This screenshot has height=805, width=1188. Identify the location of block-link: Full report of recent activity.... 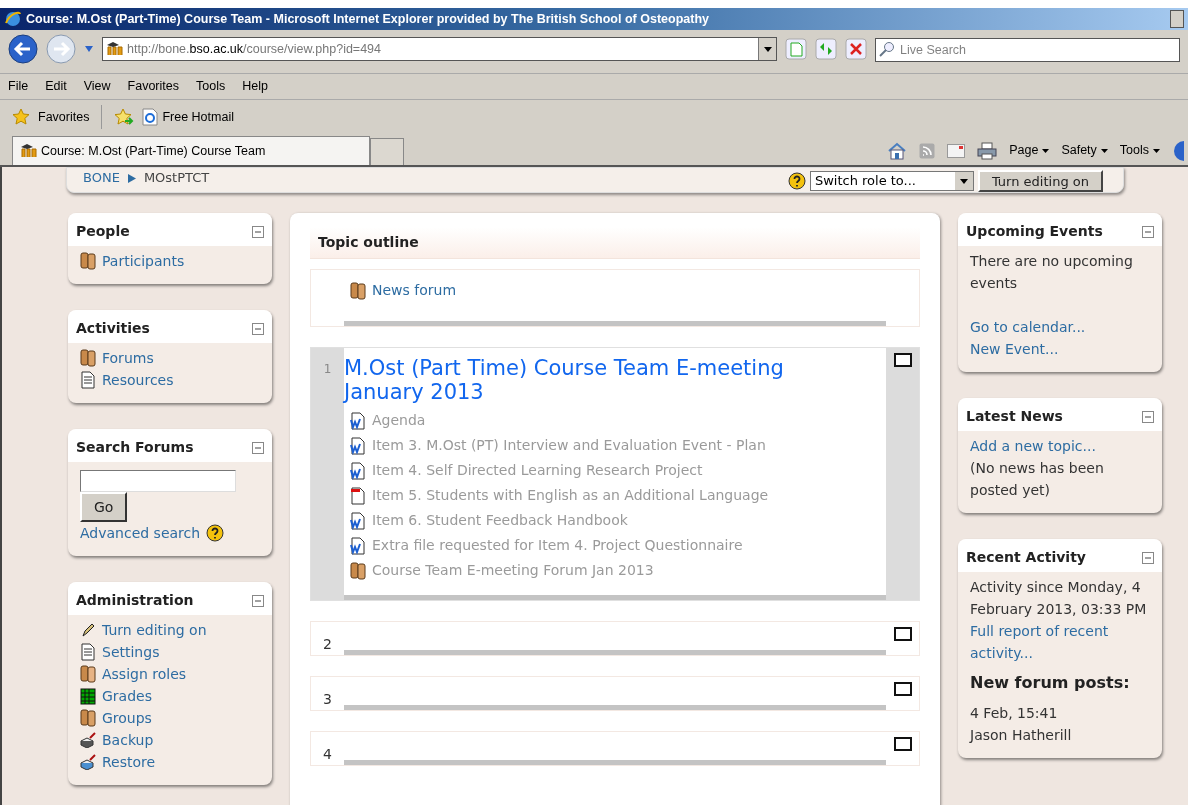
(1060, 642).